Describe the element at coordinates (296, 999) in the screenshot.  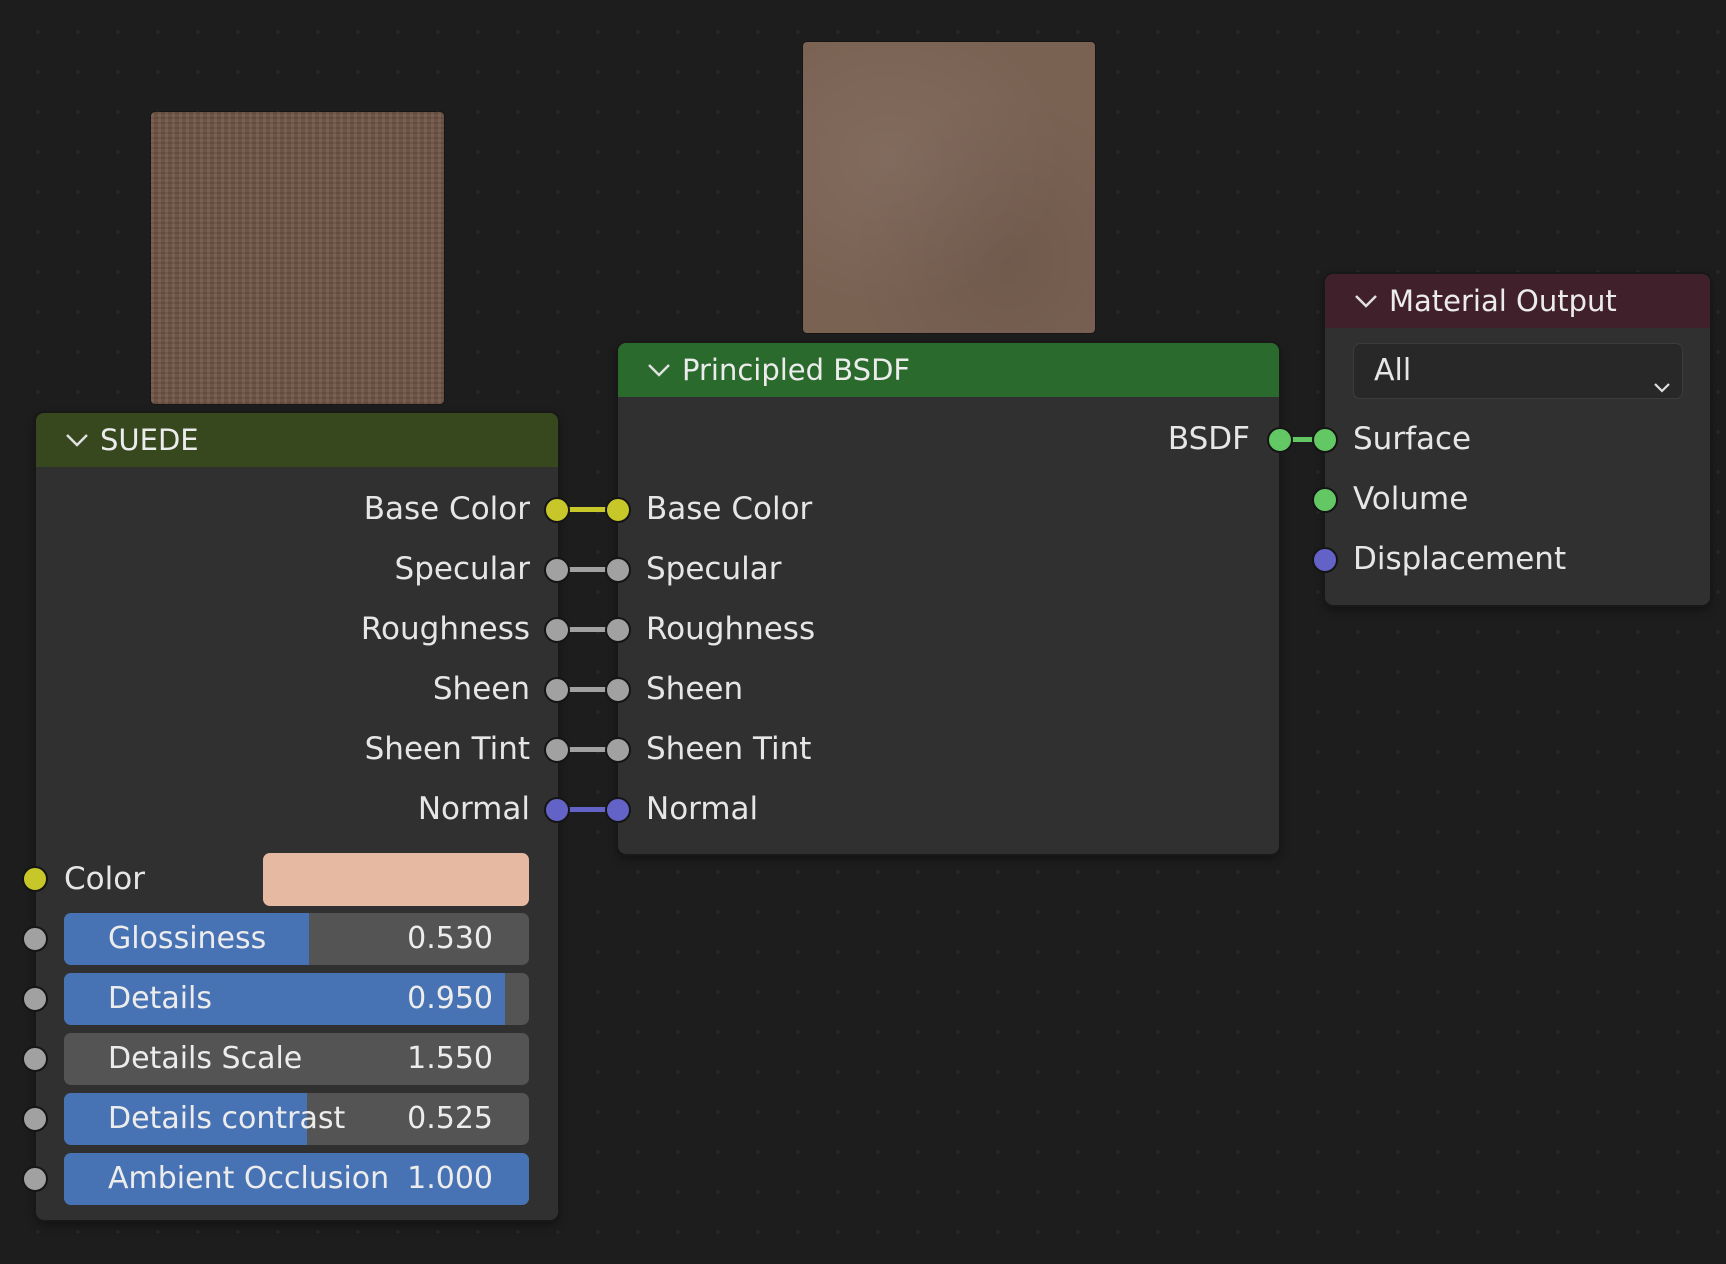
I see `details-field: Details 0.950` at that location.